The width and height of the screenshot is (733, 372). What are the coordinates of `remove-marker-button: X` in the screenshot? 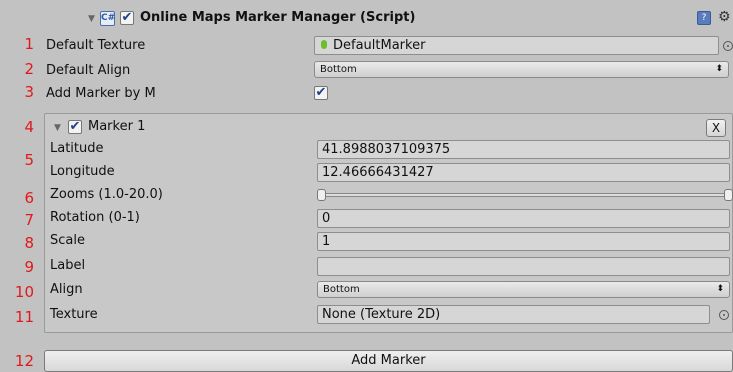 It's located at (716, 128).